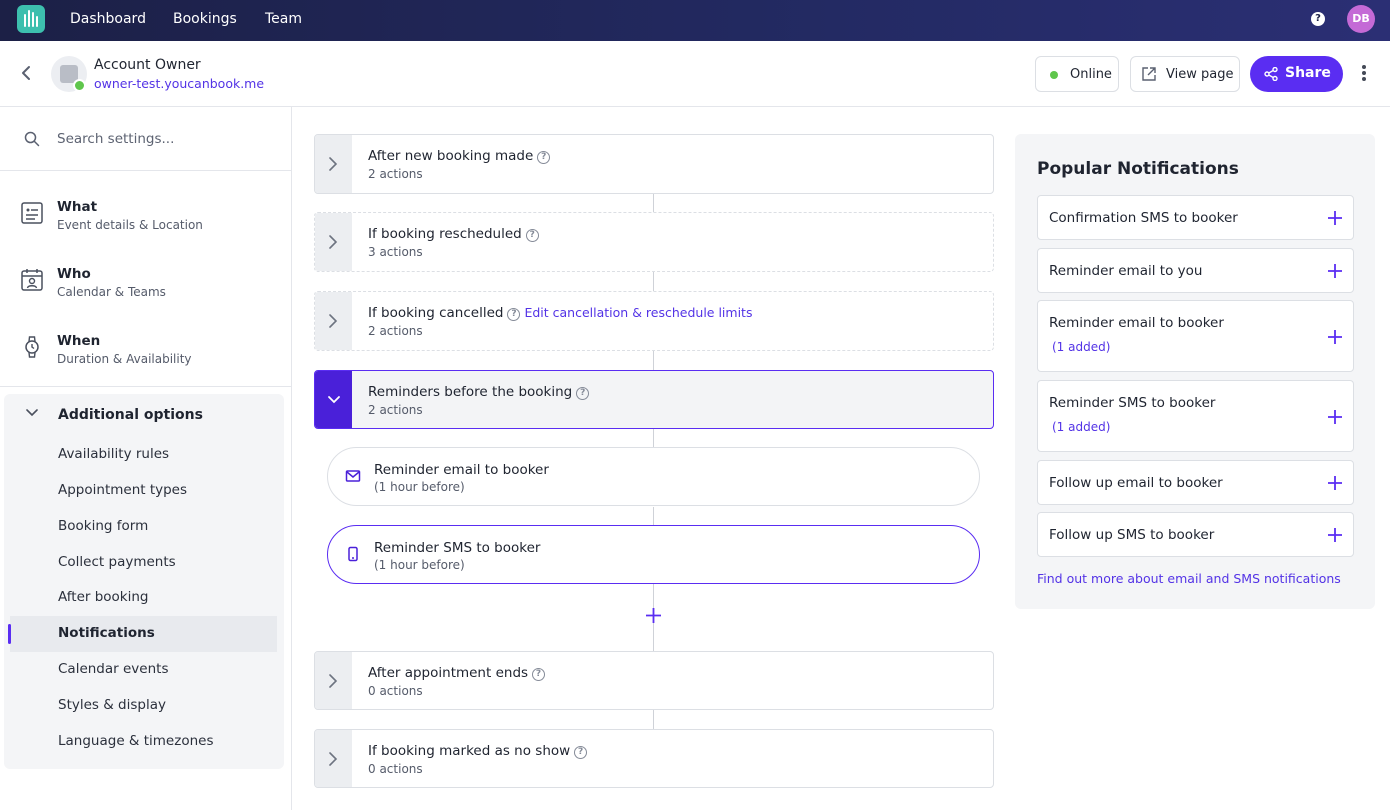 The image size is (1390, 810). Describe the element at coordinates (653, 615) in the screenshot. I see `add-action-plus-icon` at that location.